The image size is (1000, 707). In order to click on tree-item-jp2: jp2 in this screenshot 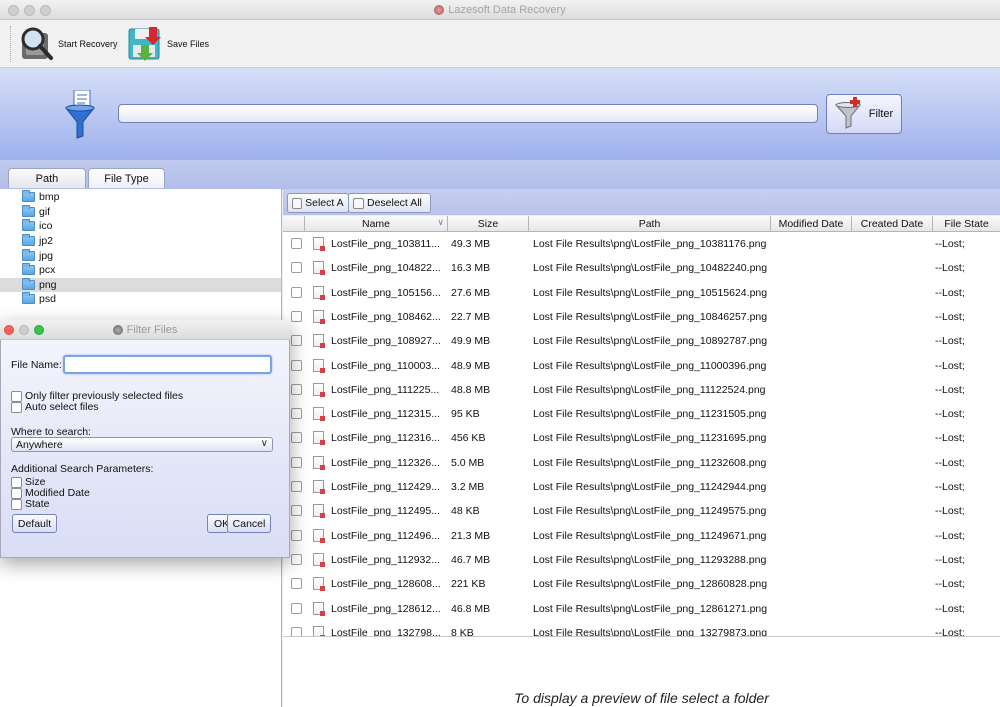, I will do `click(140, 241)`.